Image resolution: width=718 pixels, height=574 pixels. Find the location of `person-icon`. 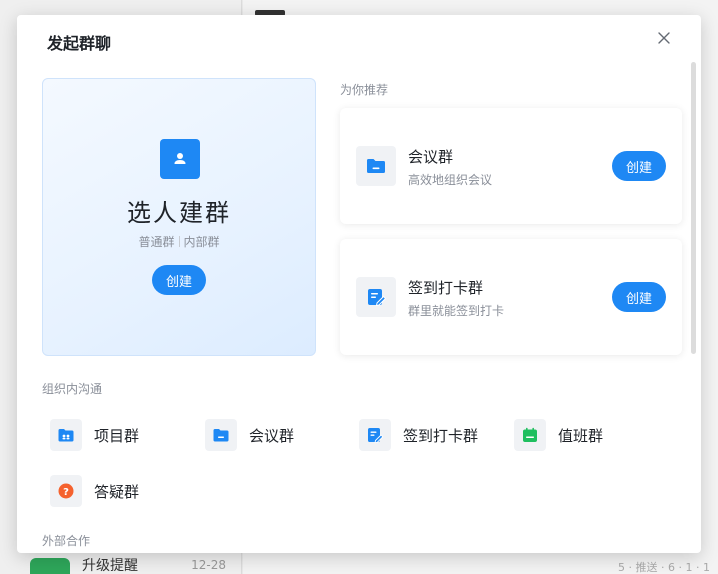

person-icon is located at coordinates (180, 159).